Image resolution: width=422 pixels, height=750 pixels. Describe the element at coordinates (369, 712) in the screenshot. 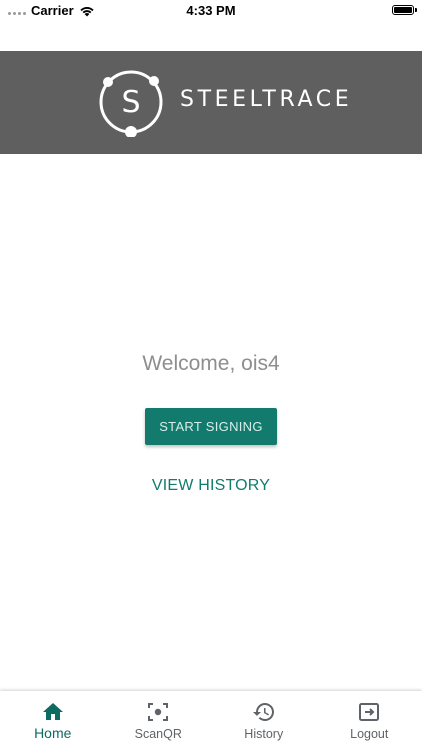

I see `logout-icon` at that location.